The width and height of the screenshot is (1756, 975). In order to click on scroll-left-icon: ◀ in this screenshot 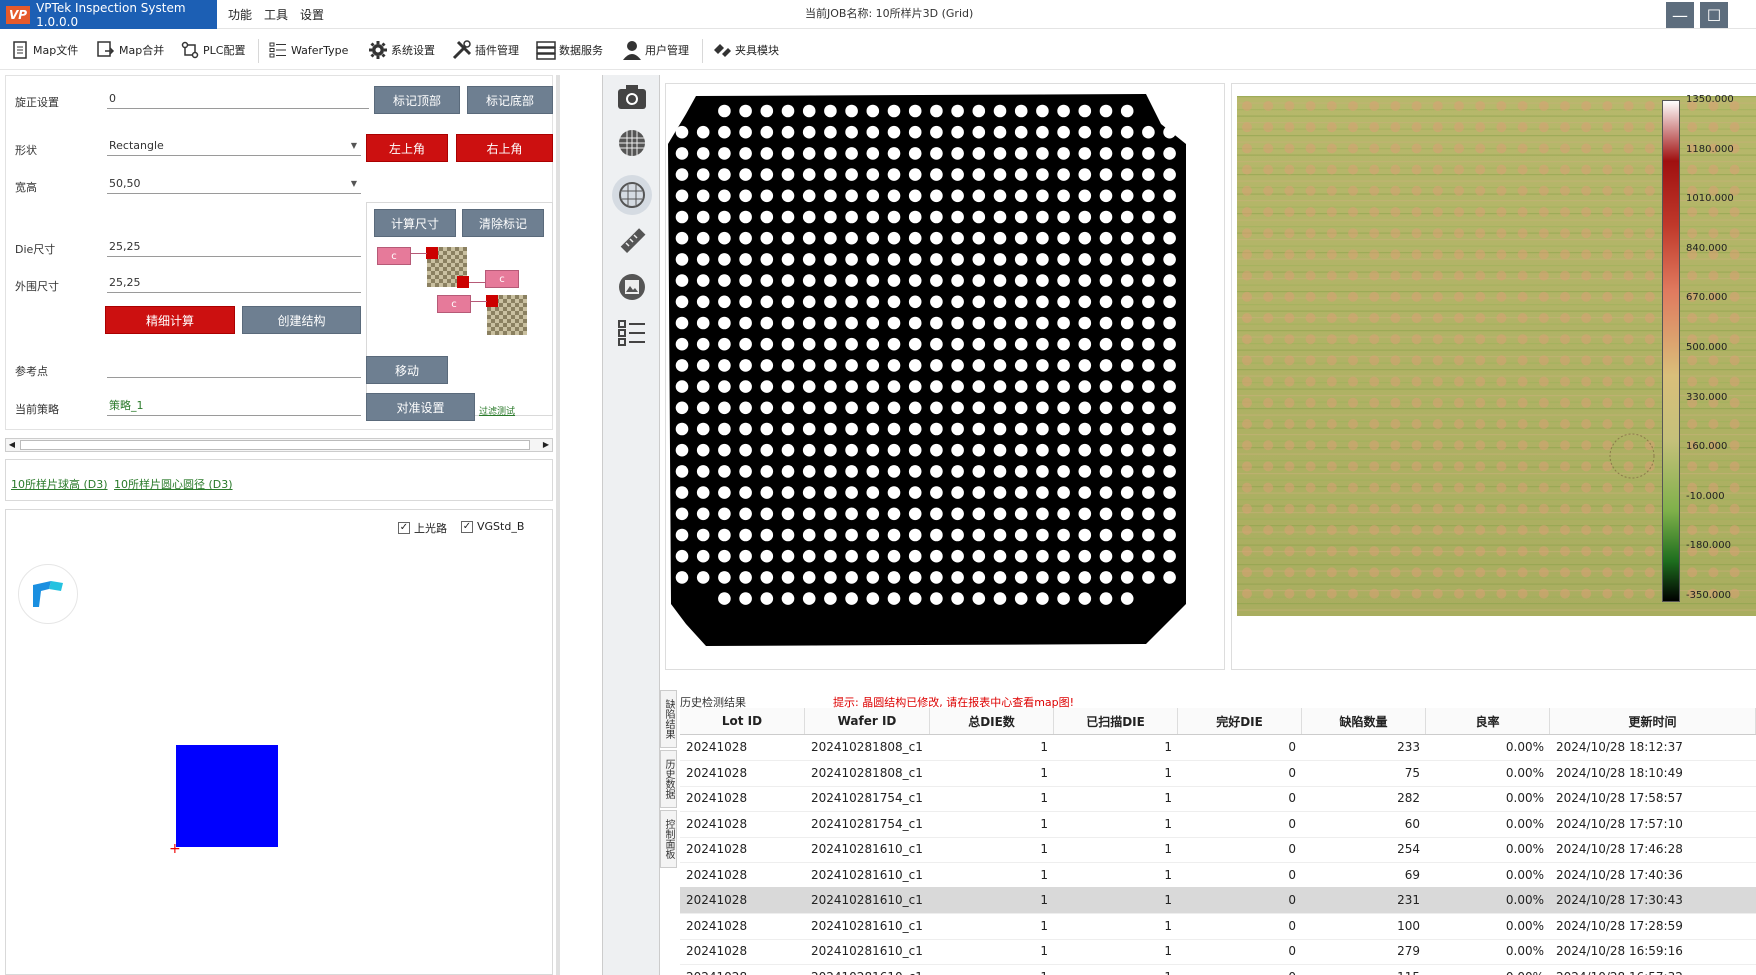, I will do `click(12, 445)`.